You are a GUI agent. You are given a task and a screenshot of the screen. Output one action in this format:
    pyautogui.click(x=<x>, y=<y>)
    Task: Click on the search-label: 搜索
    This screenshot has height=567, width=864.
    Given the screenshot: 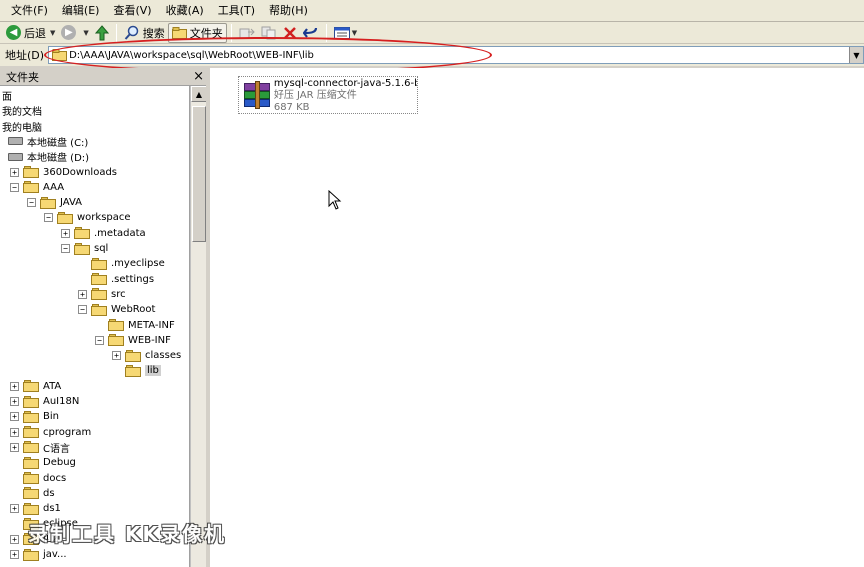 What is the action you would take?
    pyautogui.click(x=153, y=33)
    